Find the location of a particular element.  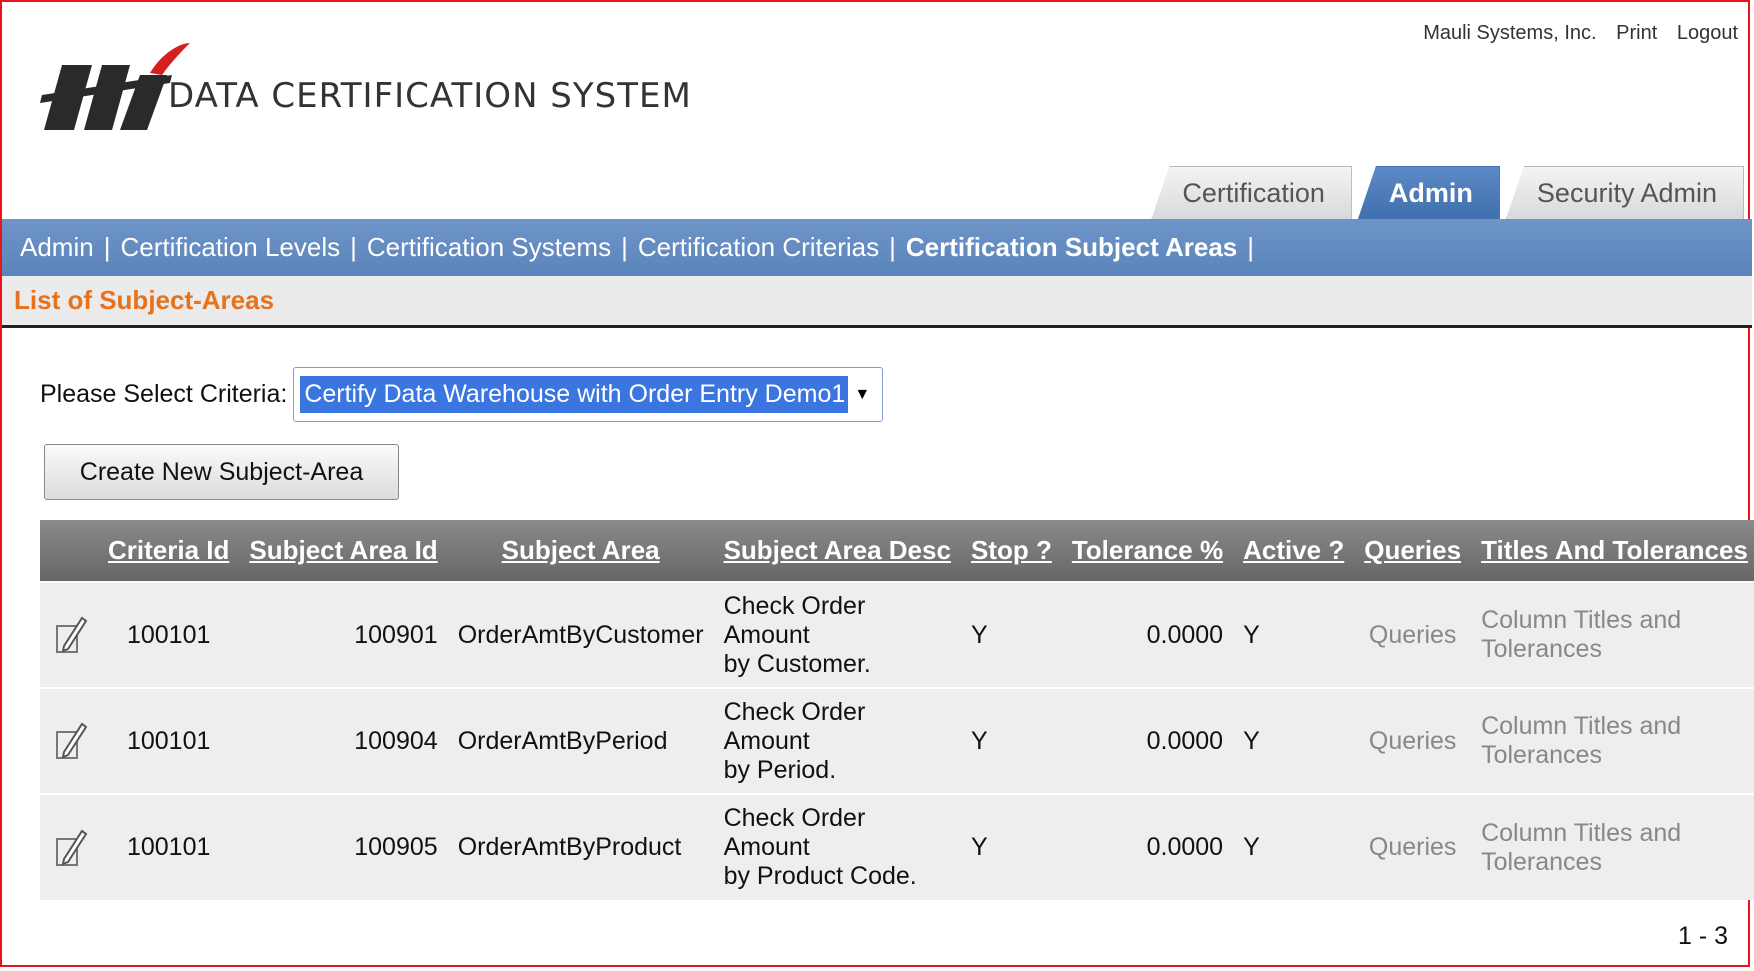

header-subject-area-desc: Subject Area Desc is located at coordinates (837, 551).